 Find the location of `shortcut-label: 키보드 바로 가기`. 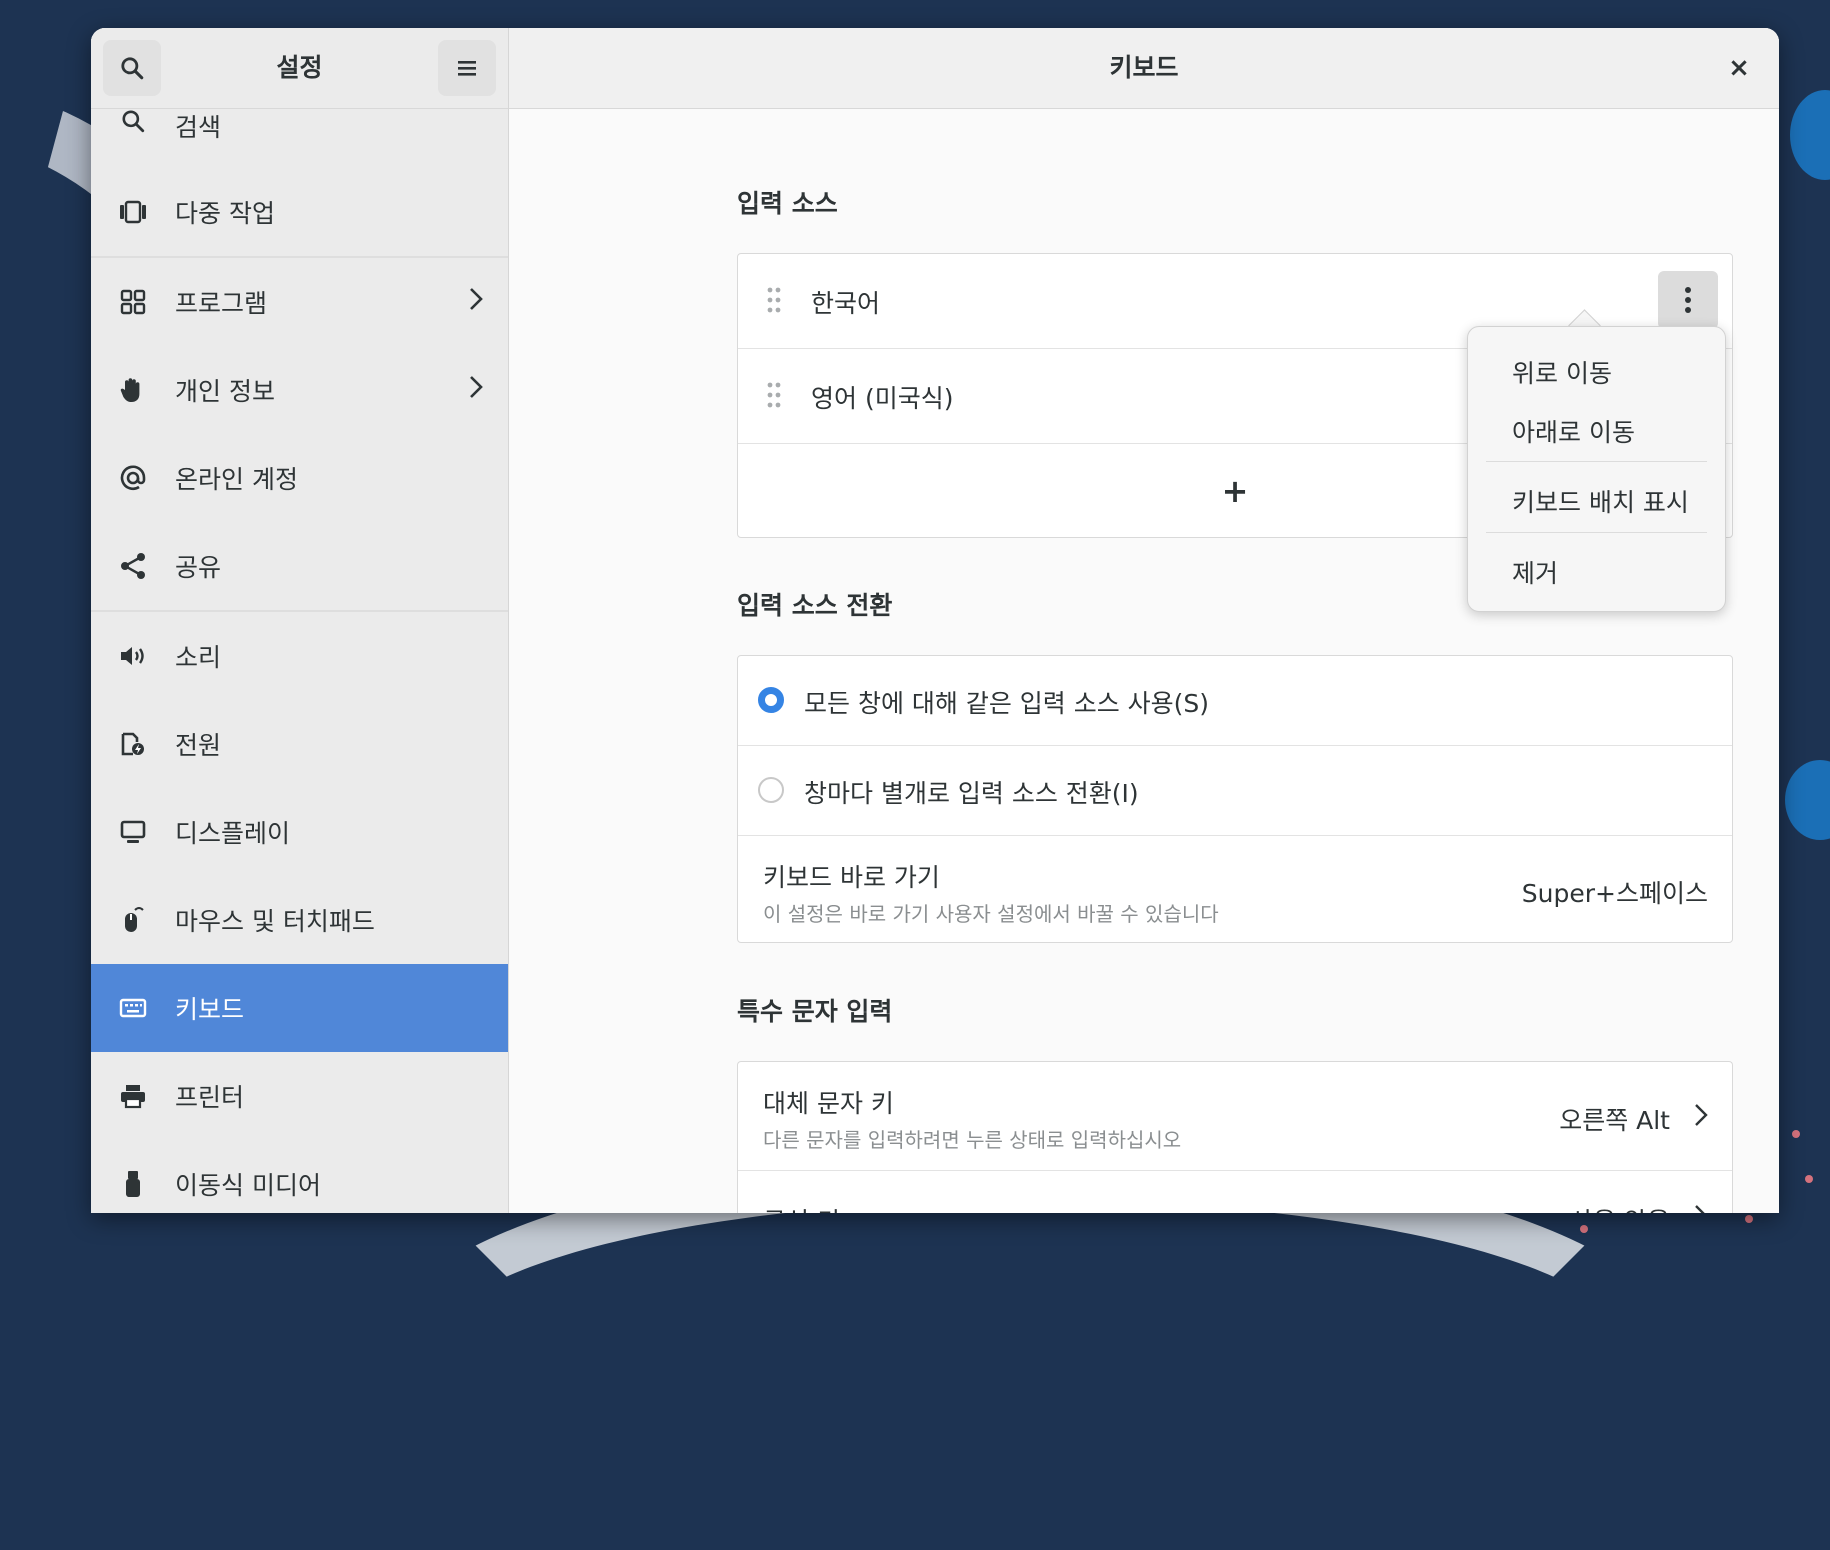

shortcut-label: 키보드 바로 가기 is located at coordinates (851, 877).